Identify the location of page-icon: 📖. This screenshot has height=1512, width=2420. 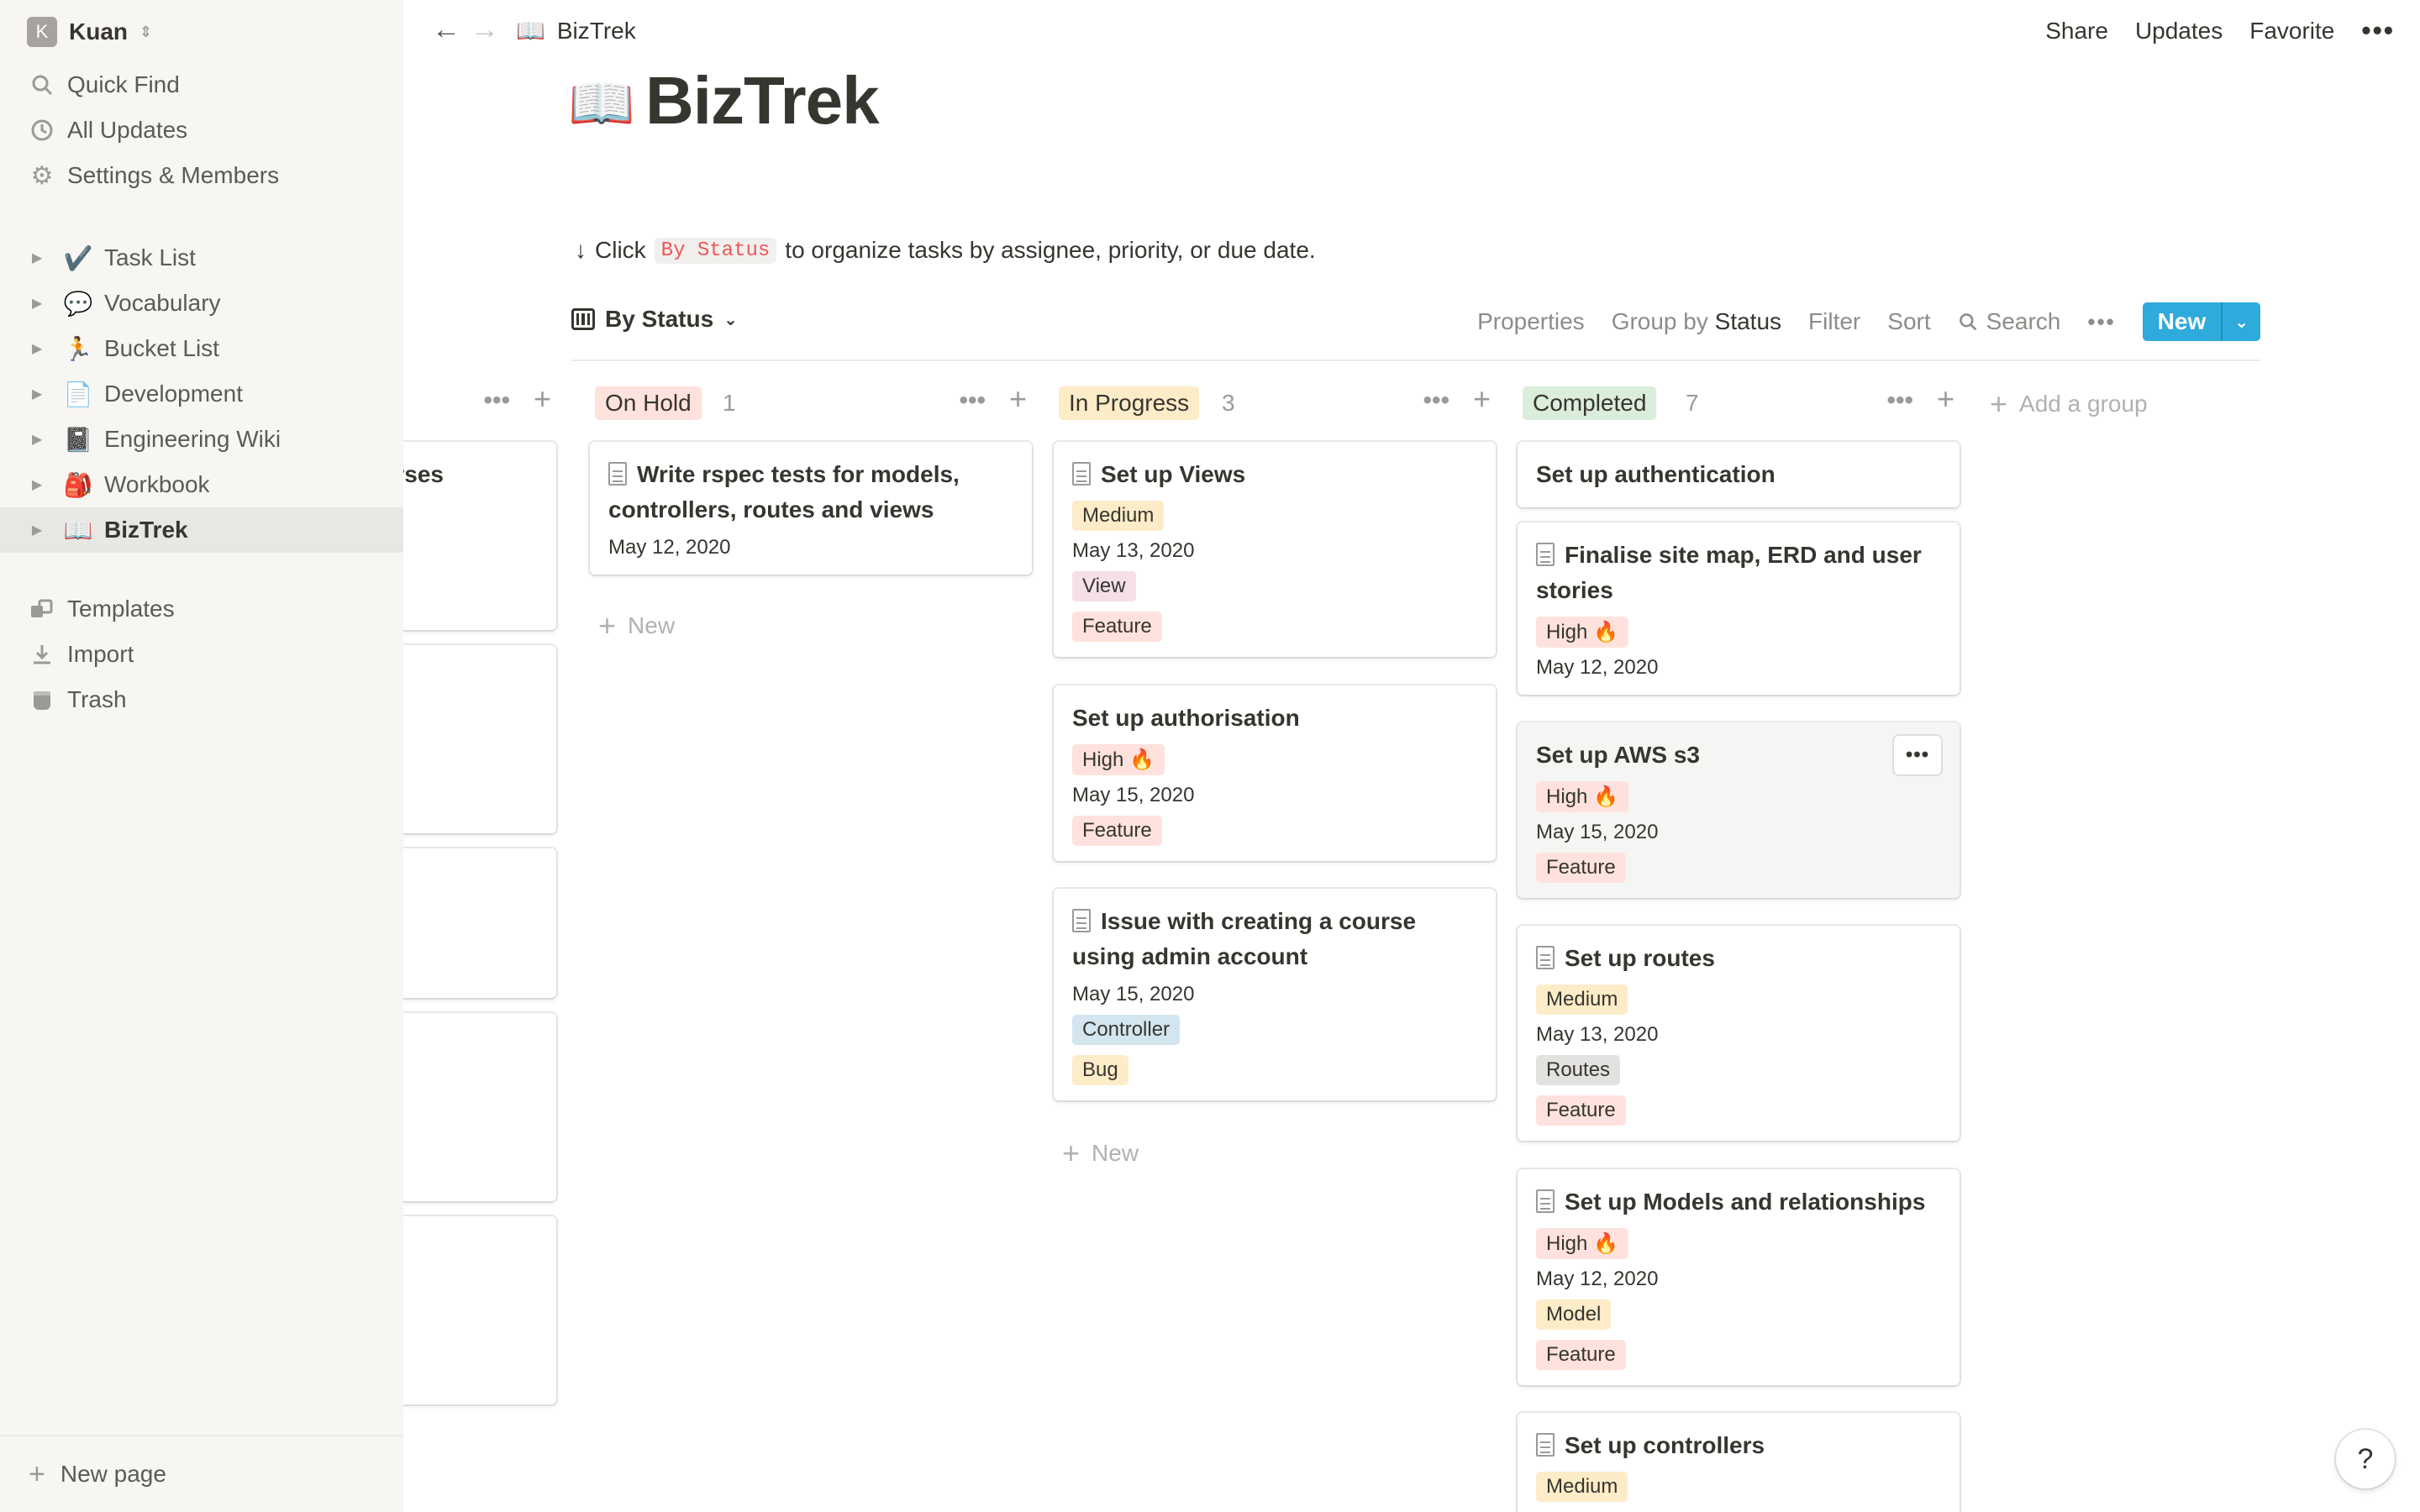
(601, 103).